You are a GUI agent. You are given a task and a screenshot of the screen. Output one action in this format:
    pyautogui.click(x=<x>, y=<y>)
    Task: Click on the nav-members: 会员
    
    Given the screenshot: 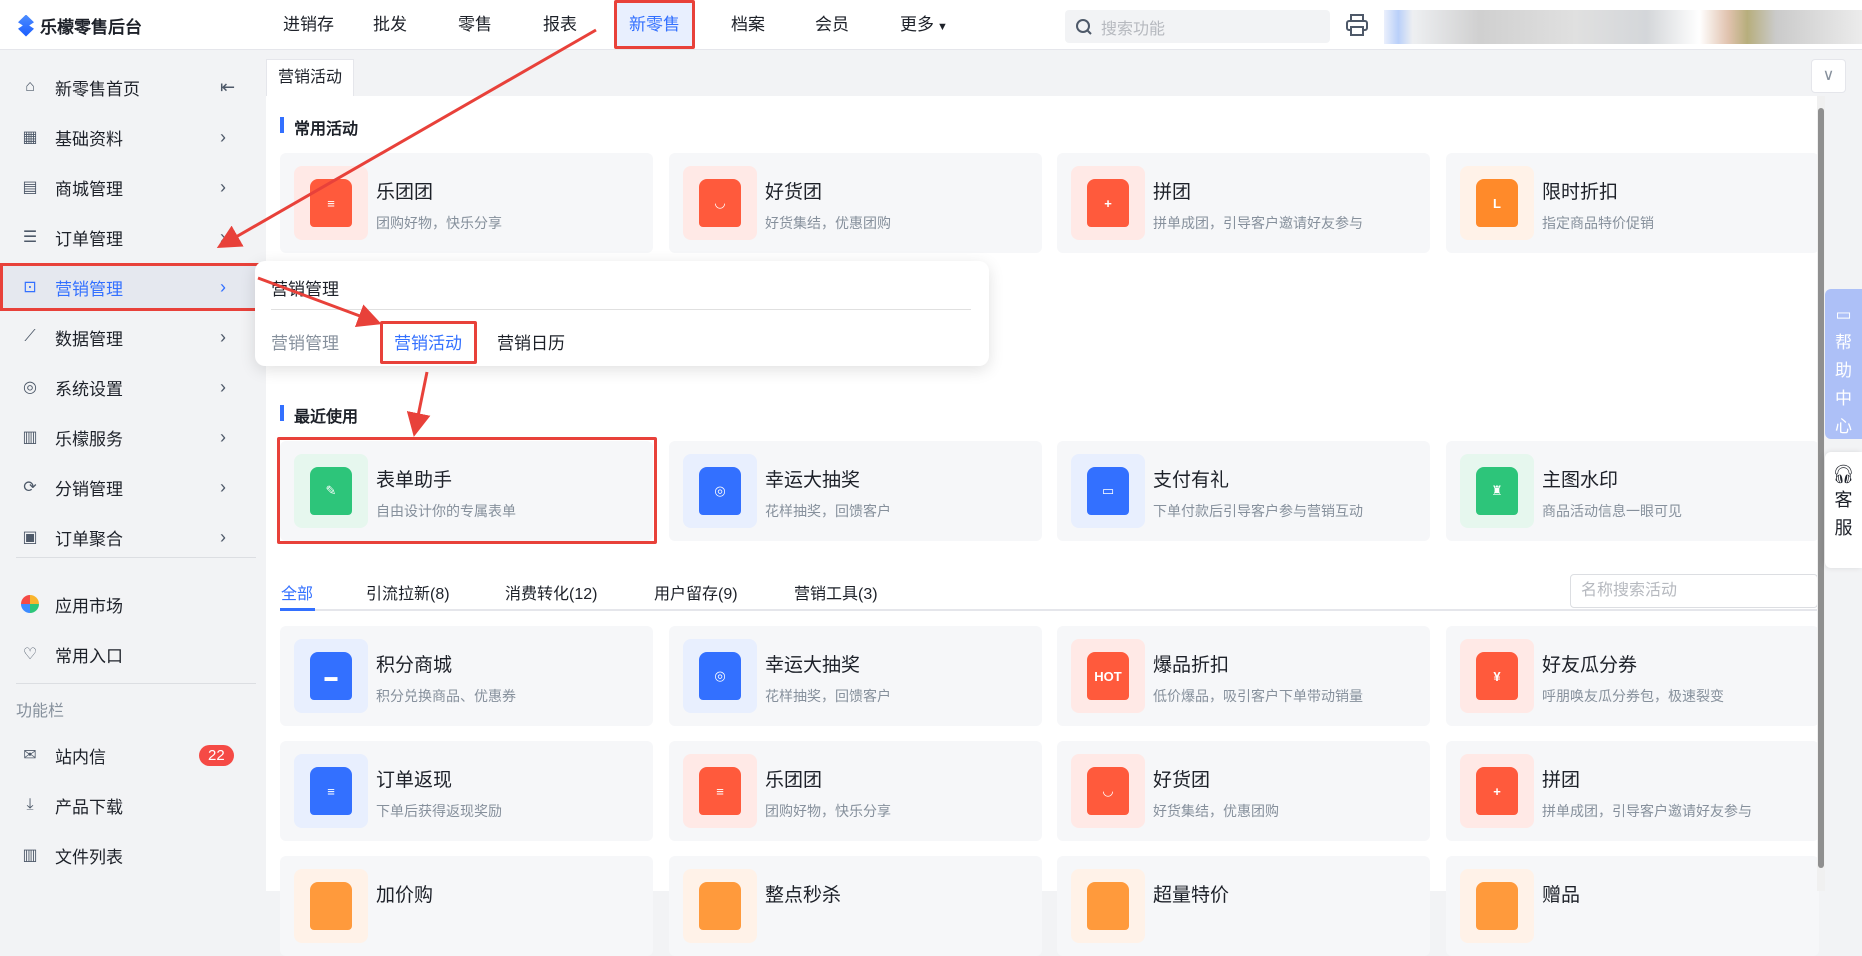 What is the action you would take?
    pyautogui.click(x=832, y=25)
    